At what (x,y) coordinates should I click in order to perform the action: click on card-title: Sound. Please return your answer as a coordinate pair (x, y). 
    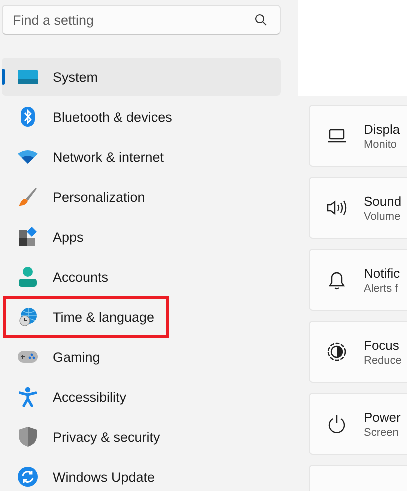
    Looking at the image, I should click on (383, 201).